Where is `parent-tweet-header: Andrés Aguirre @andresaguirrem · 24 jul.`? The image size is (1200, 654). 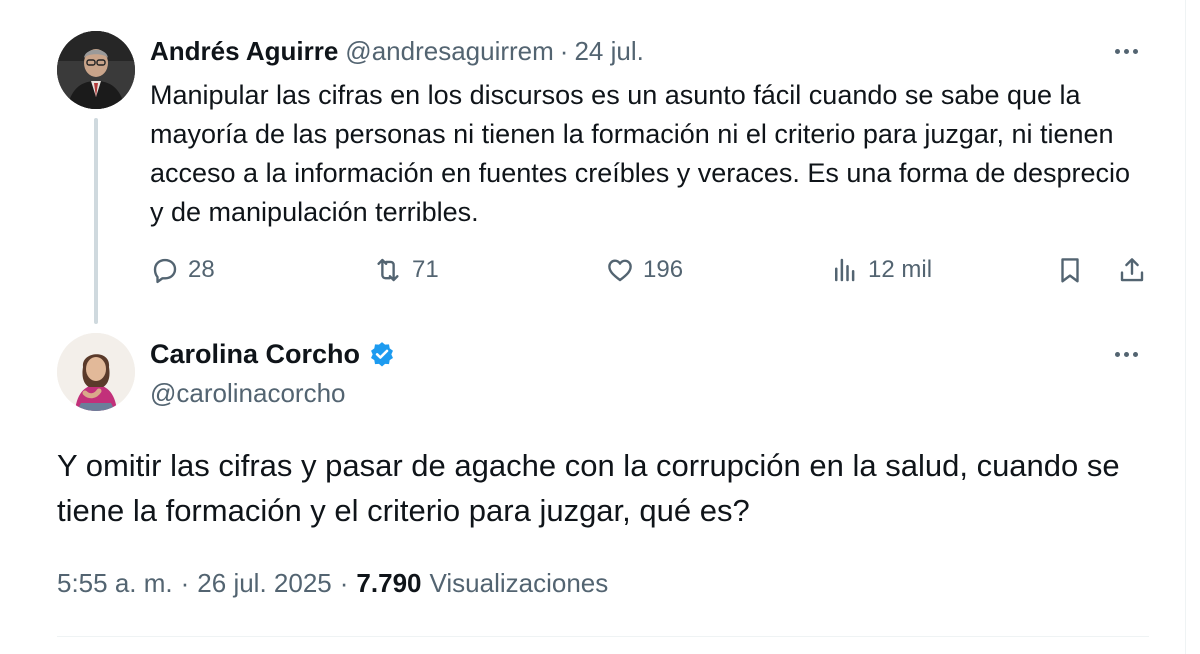
parent-tweet-header: Andrés Aguirre @andresaguirrem · 24 jul. is located at coordinates (397, 51).